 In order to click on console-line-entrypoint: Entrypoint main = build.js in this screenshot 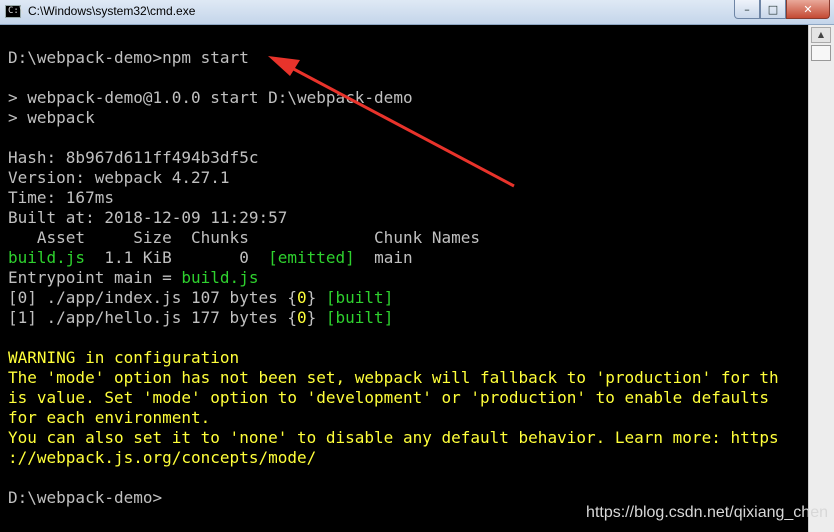, I will do `click(133, 278)`.